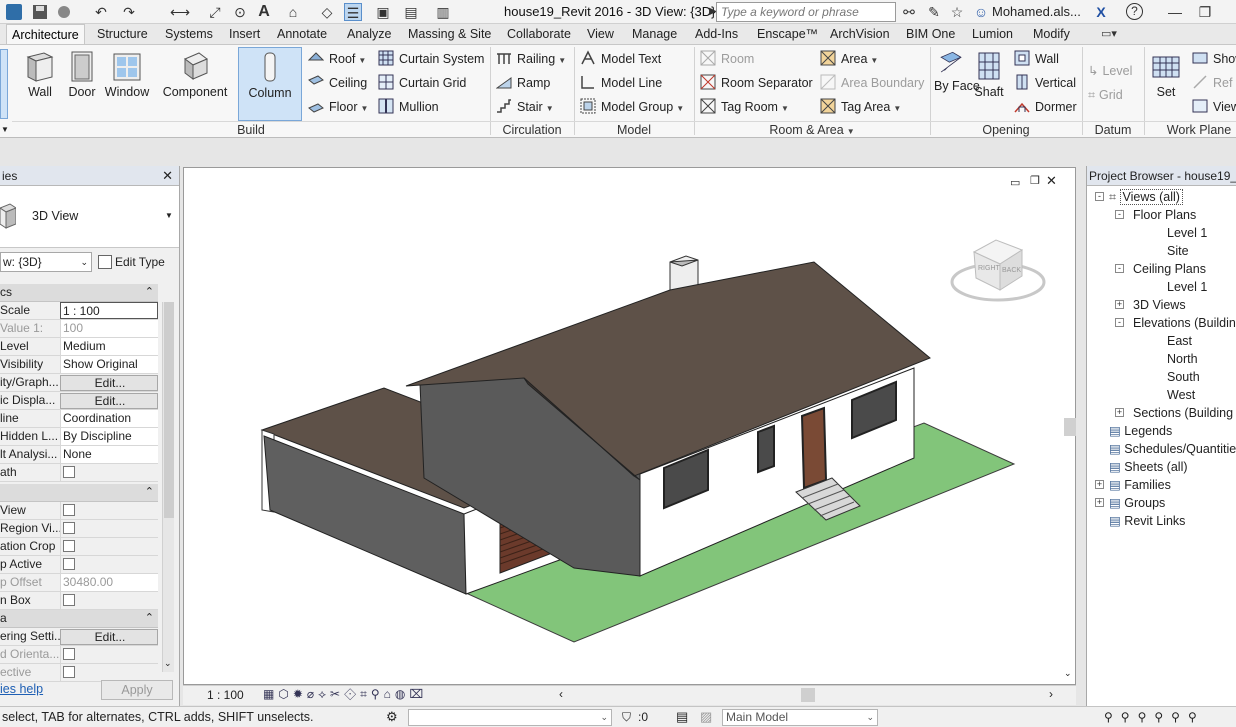 This screenshot has height=727, width=1236. What do you see at coordinates (109, 454) in the screenshot?
I see `property-value: None` at bounding box center [109, 454].